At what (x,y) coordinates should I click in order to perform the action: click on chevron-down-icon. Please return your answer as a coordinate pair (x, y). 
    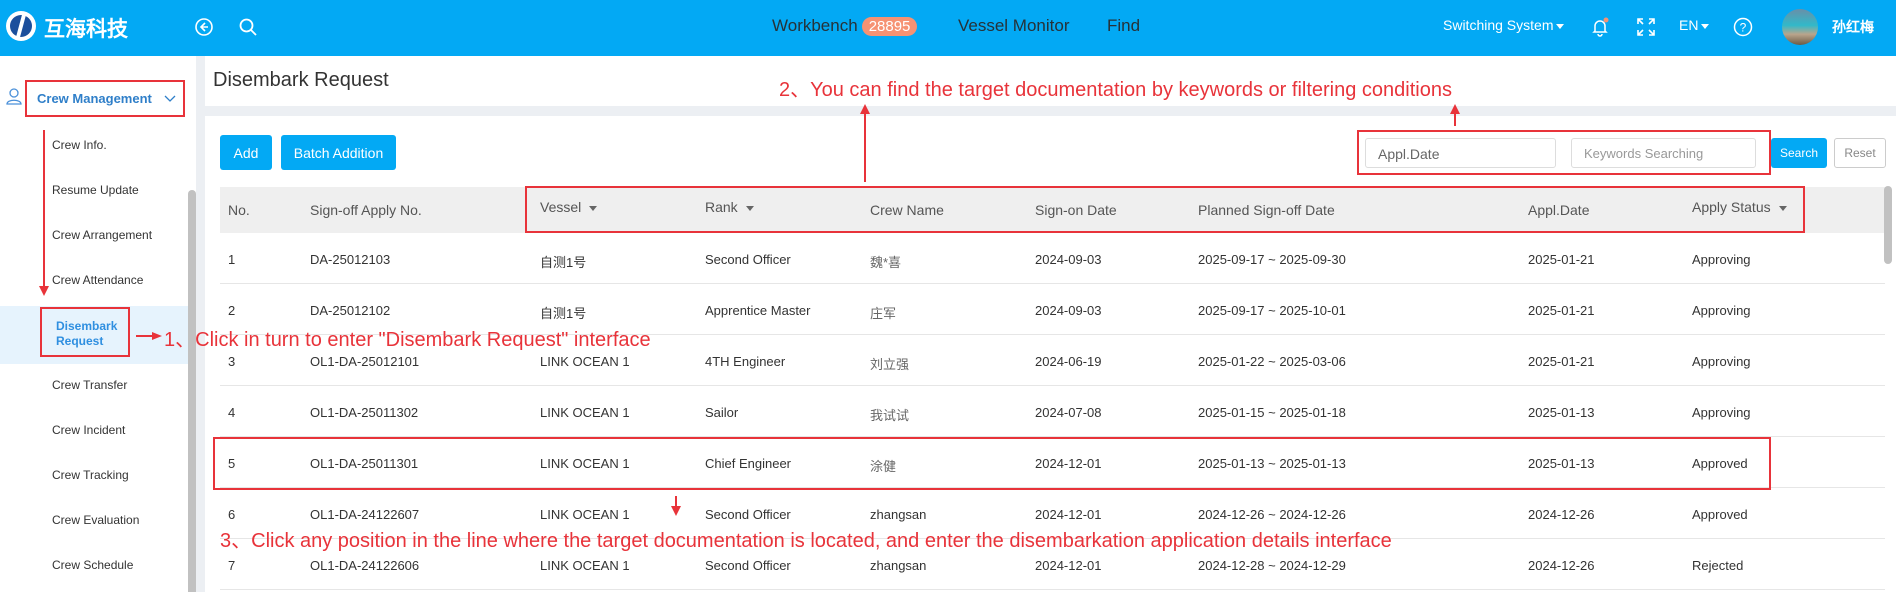
    Looking at the image, I should click on (170, 98).